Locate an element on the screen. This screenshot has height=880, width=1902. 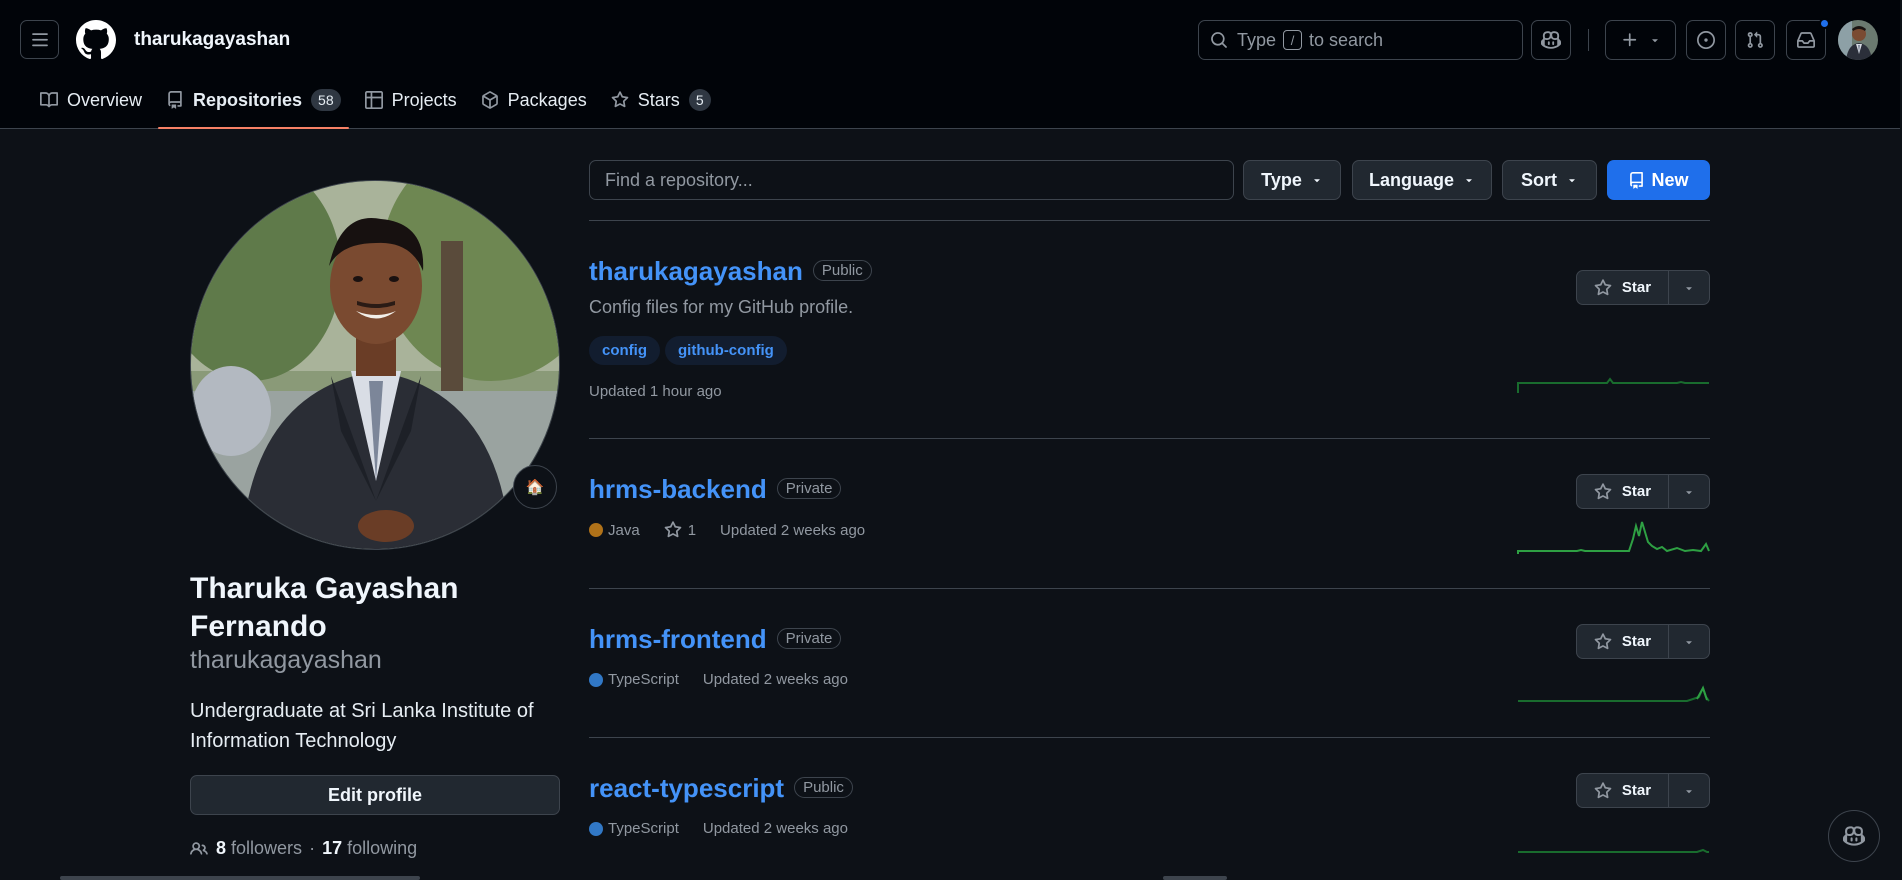
tab-projects: Projects is located at coordinates (411, 100).